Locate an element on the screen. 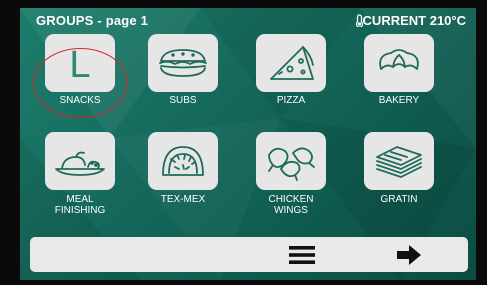  group-label-tex-mex: TEX-MEX is located at coordinates (183, 199).